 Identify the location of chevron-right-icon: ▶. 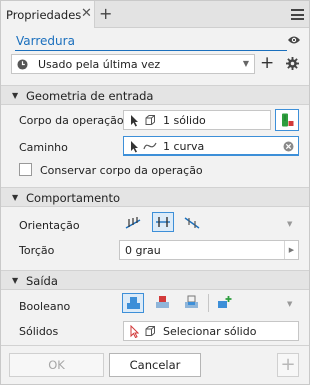
(291, 250).